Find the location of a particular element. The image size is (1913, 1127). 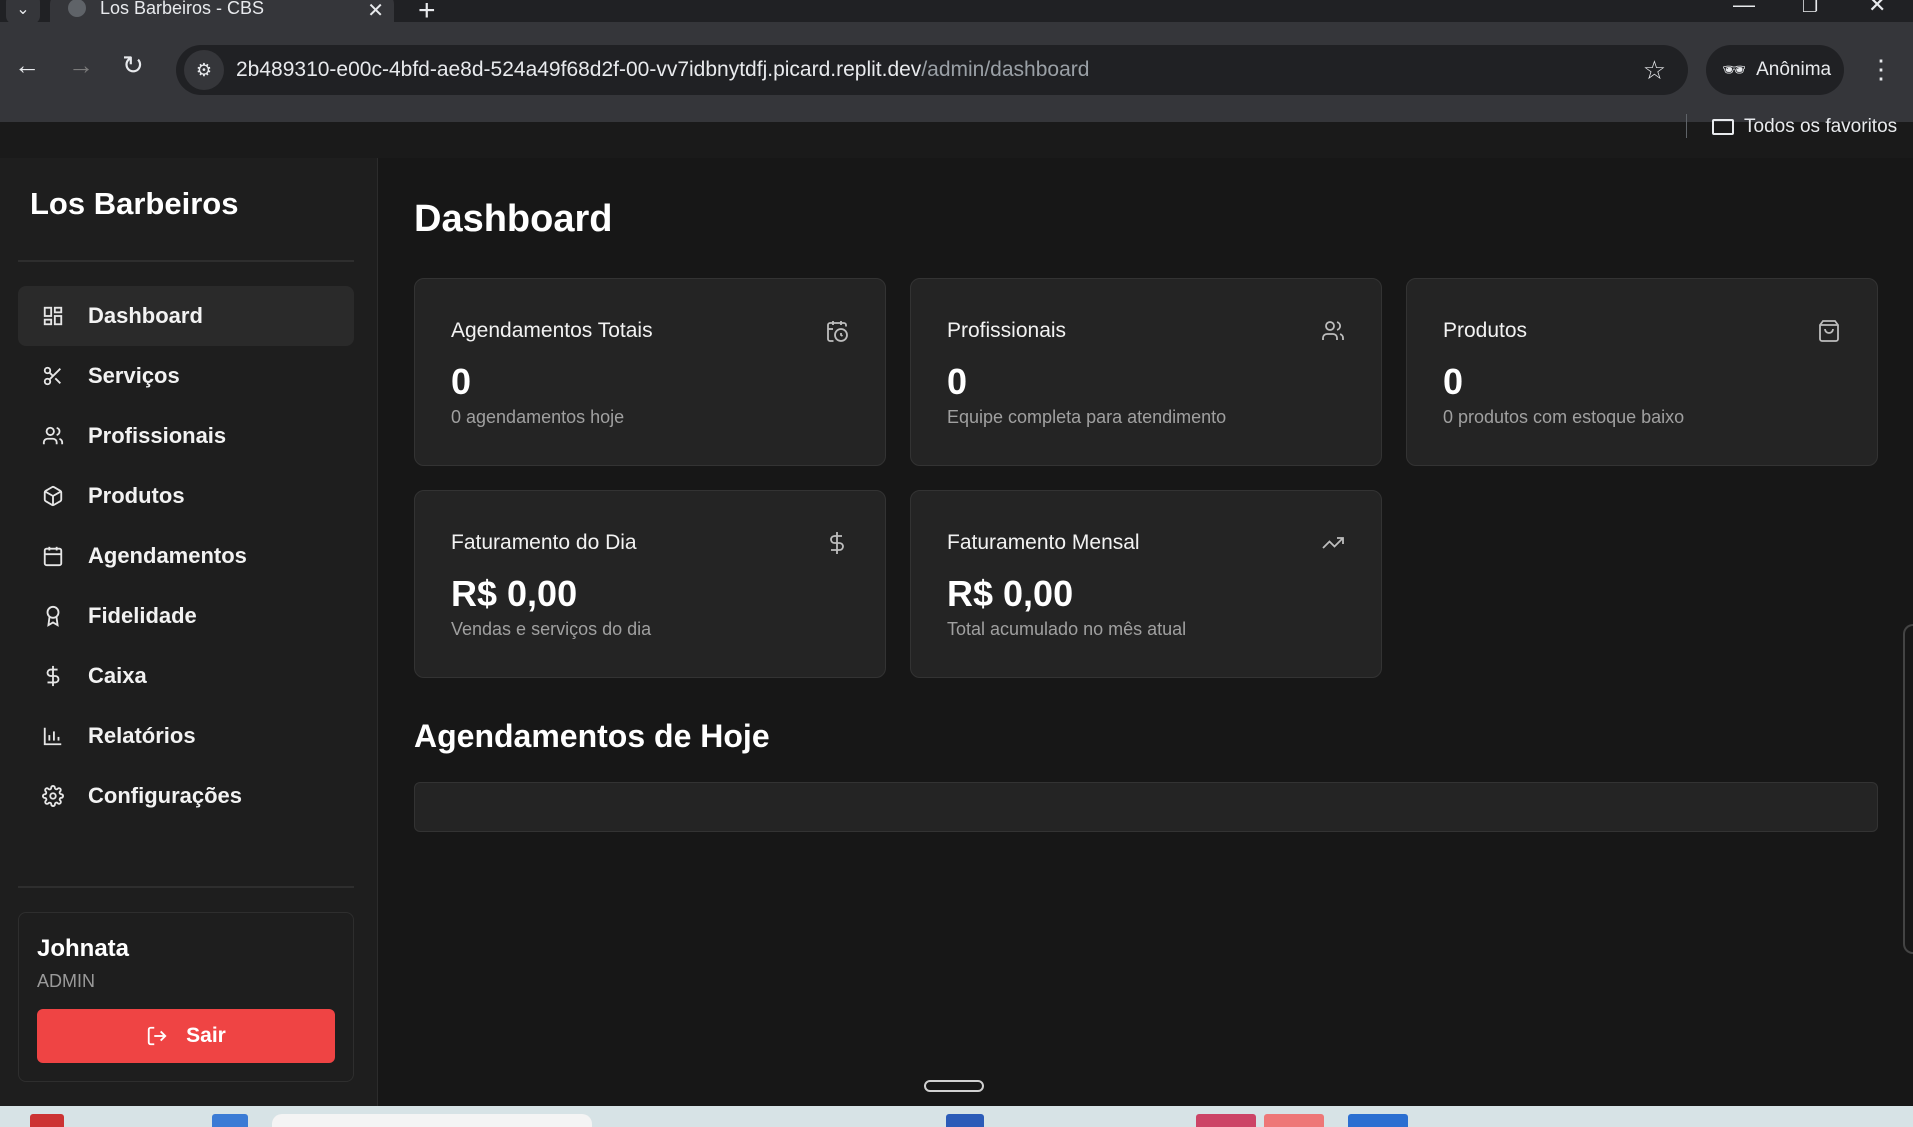

sidebar-item-label: Agendamentos is located at coordinates (167, 555).